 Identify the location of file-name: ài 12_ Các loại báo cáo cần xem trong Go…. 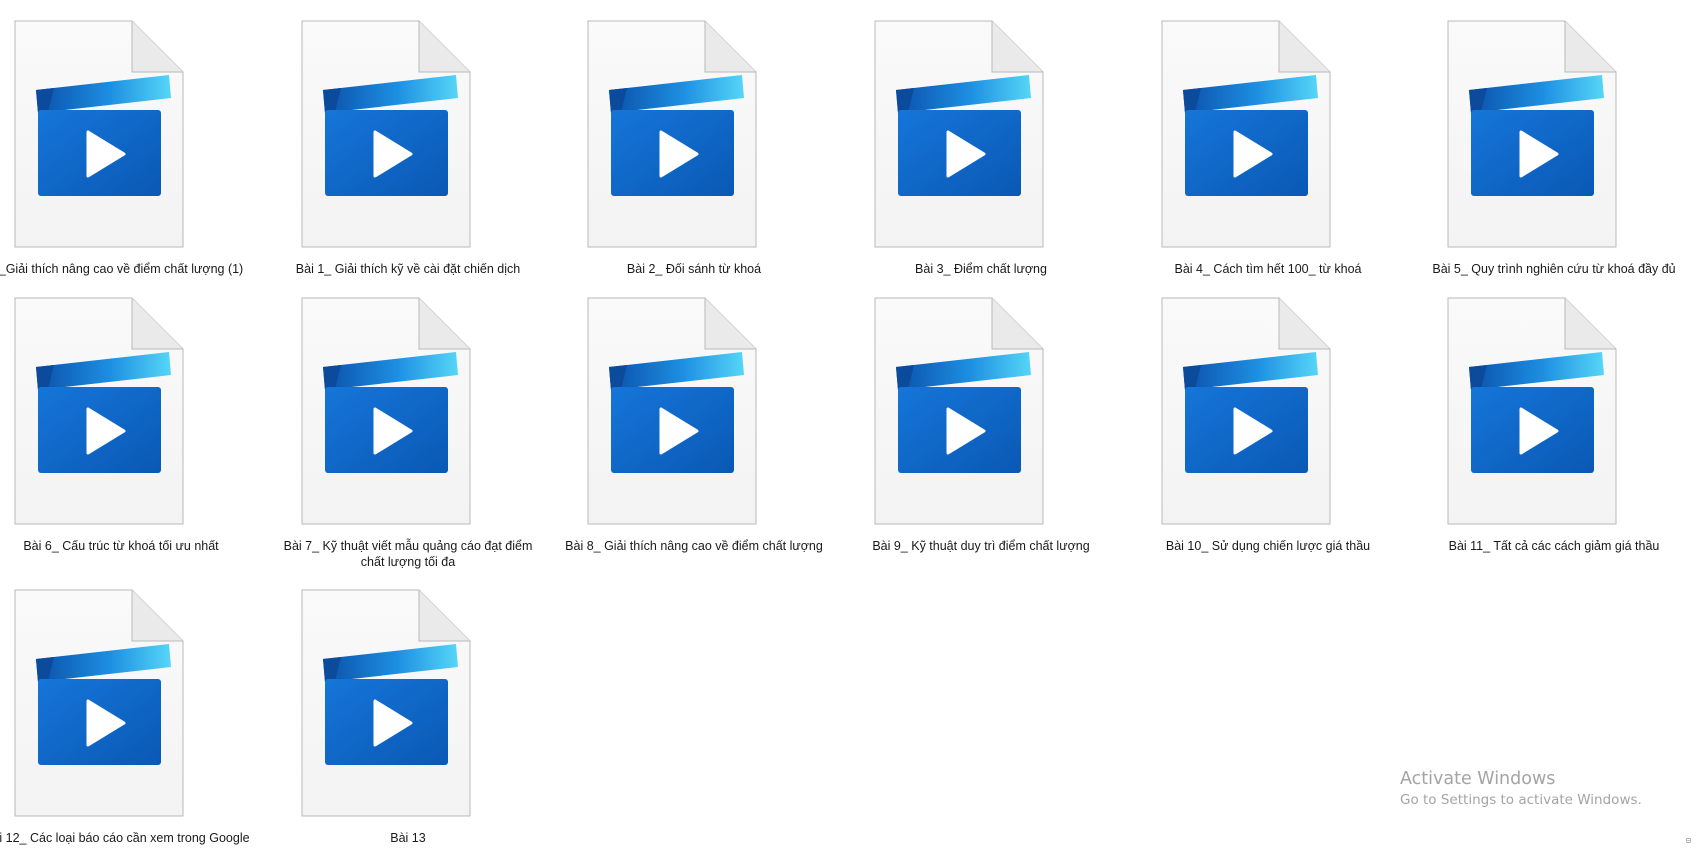
(125, 838).